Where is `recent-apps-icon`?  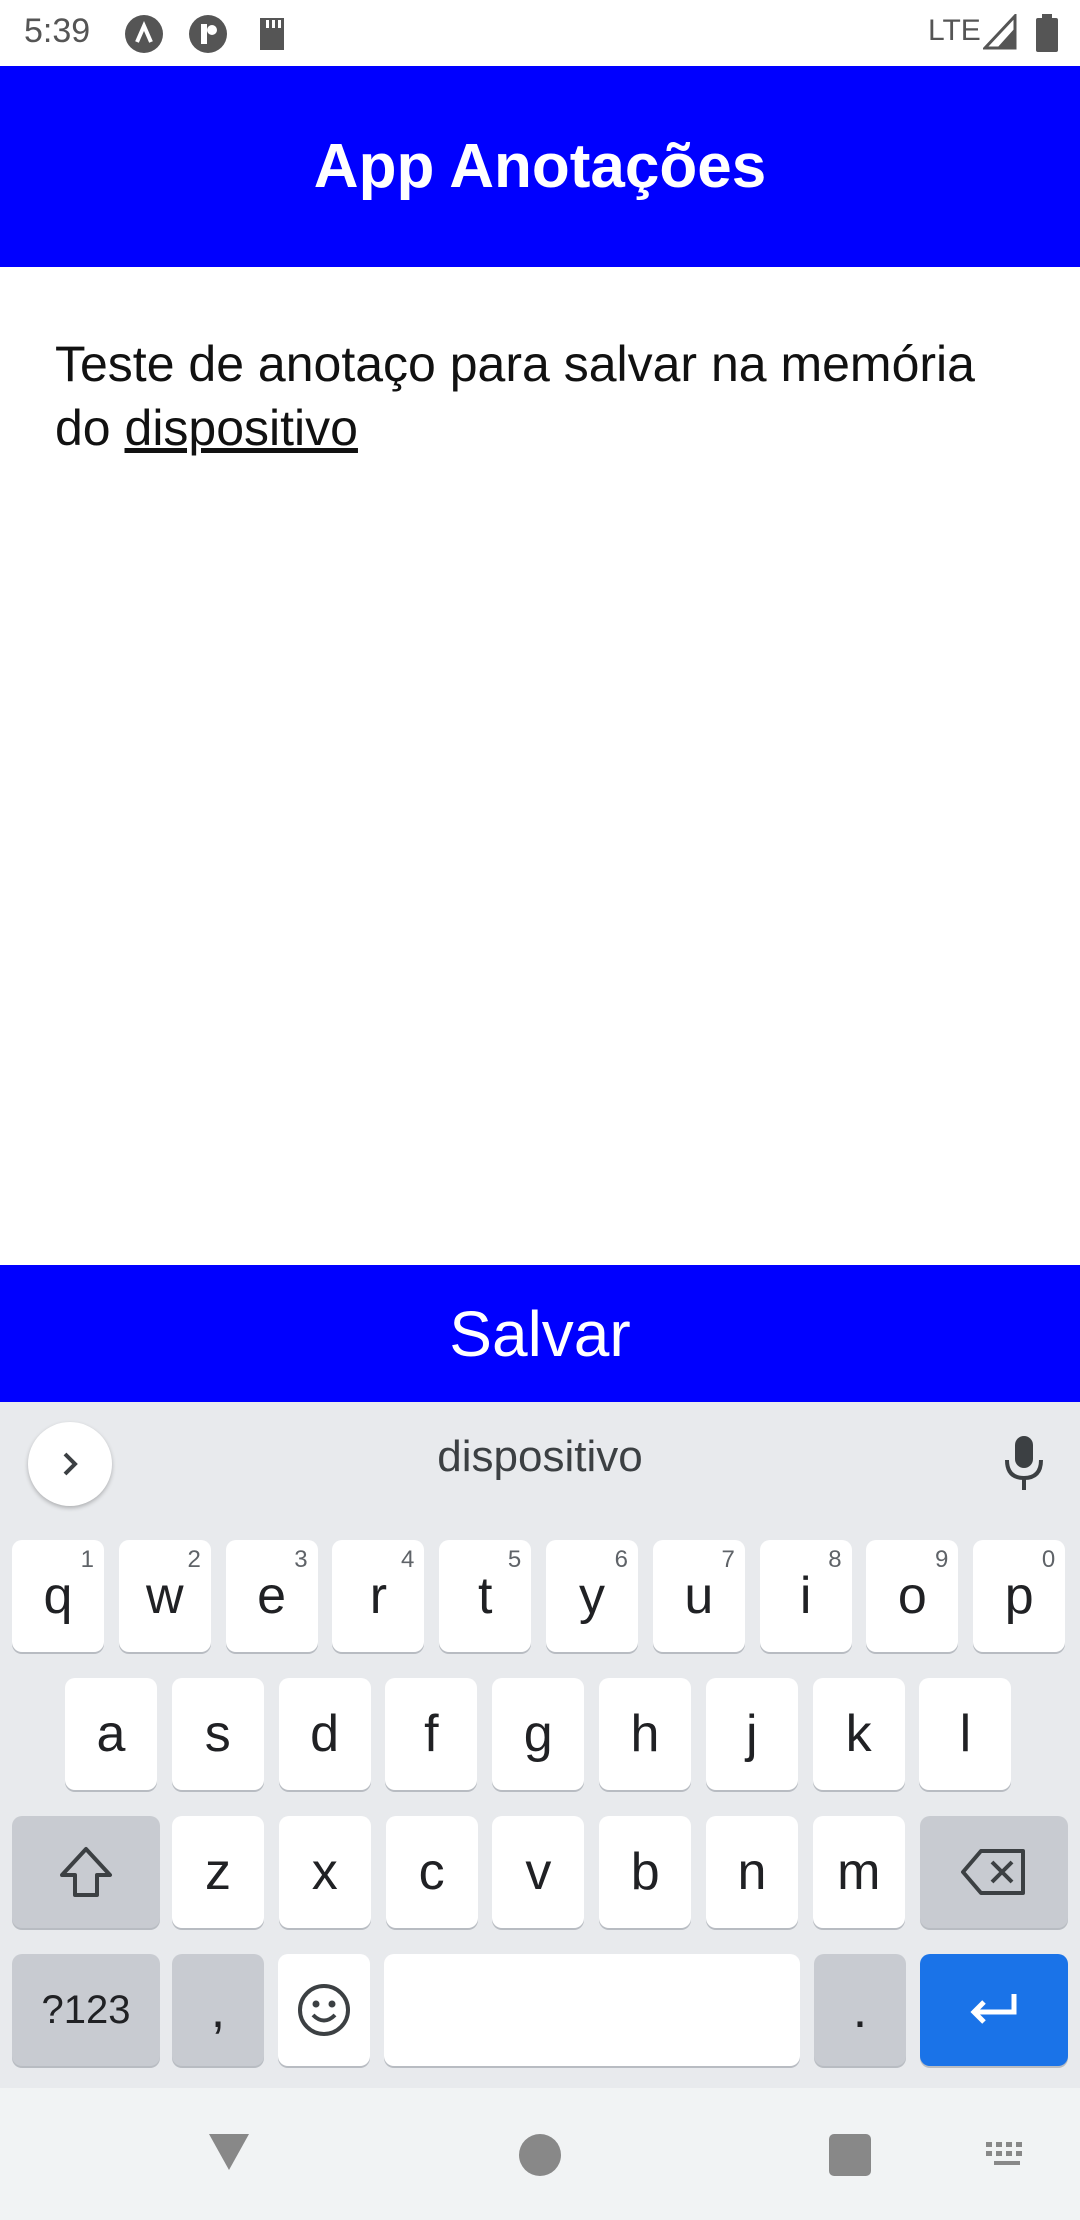
recent-apps-icon is located at coordinates (850, 2155).